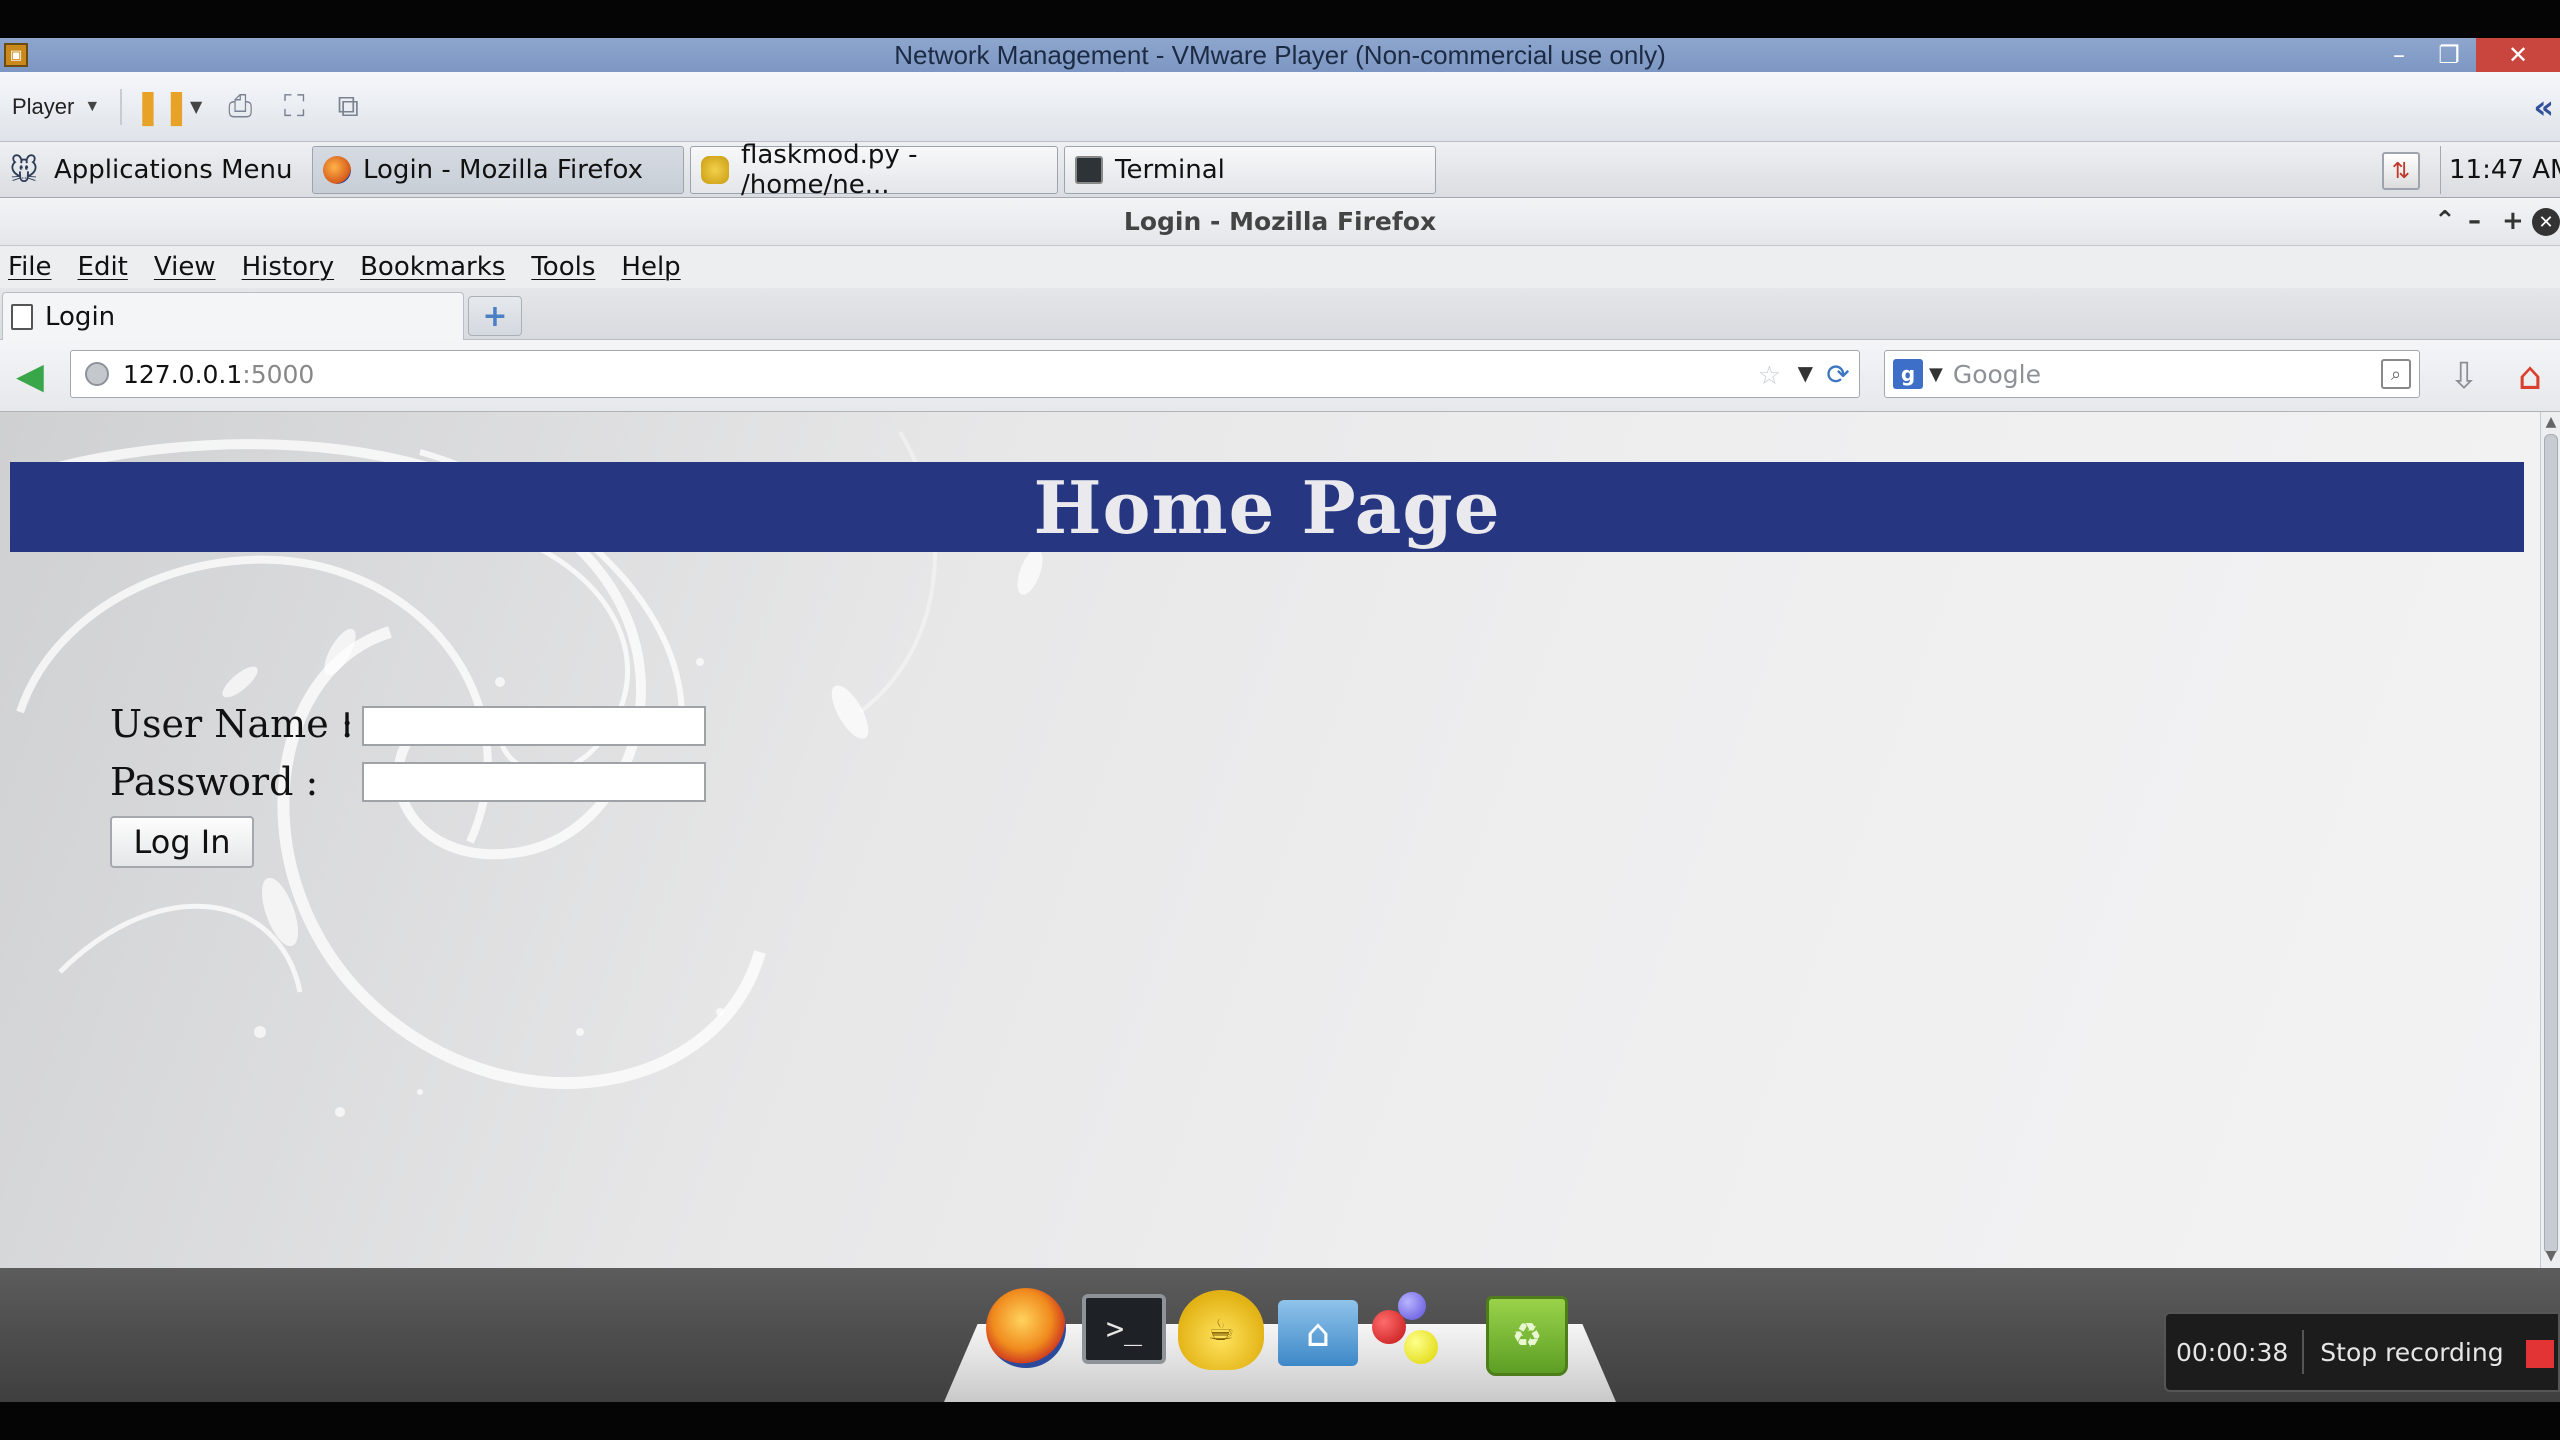 The height and width of the screenshot is (1440, 2560). I want to click on close-button: ✕, so click(2518, 55).